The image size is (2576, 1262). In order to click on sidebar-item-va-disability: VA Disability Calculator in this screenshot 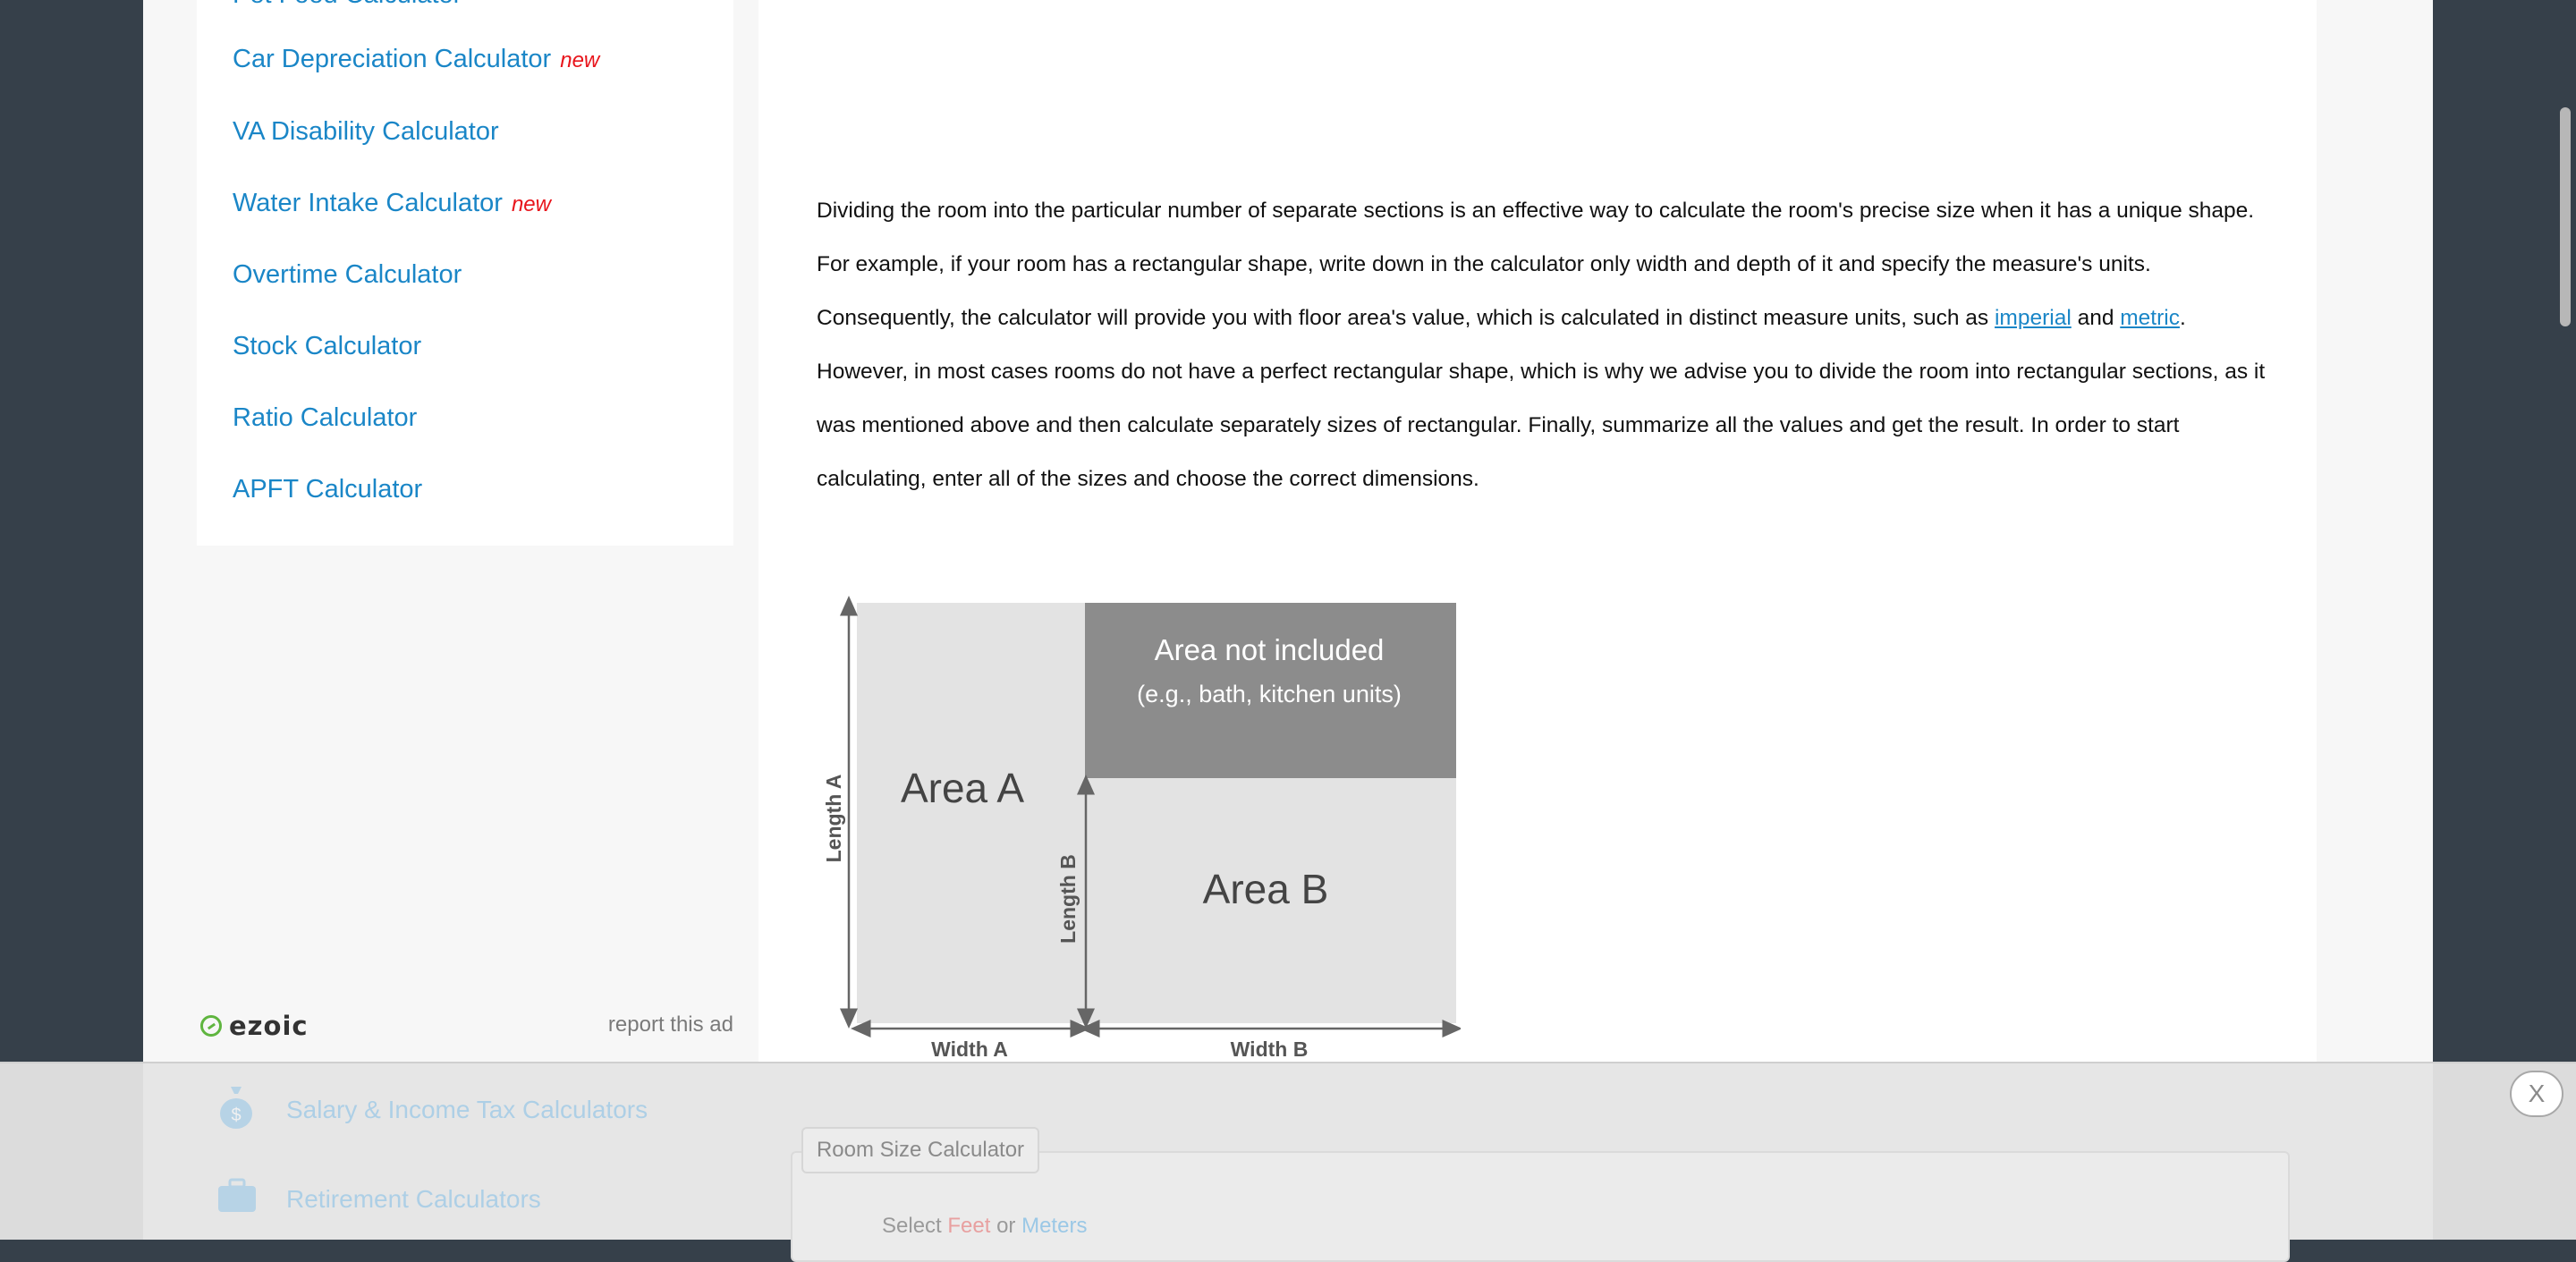, I will do `click(366, 132)`.